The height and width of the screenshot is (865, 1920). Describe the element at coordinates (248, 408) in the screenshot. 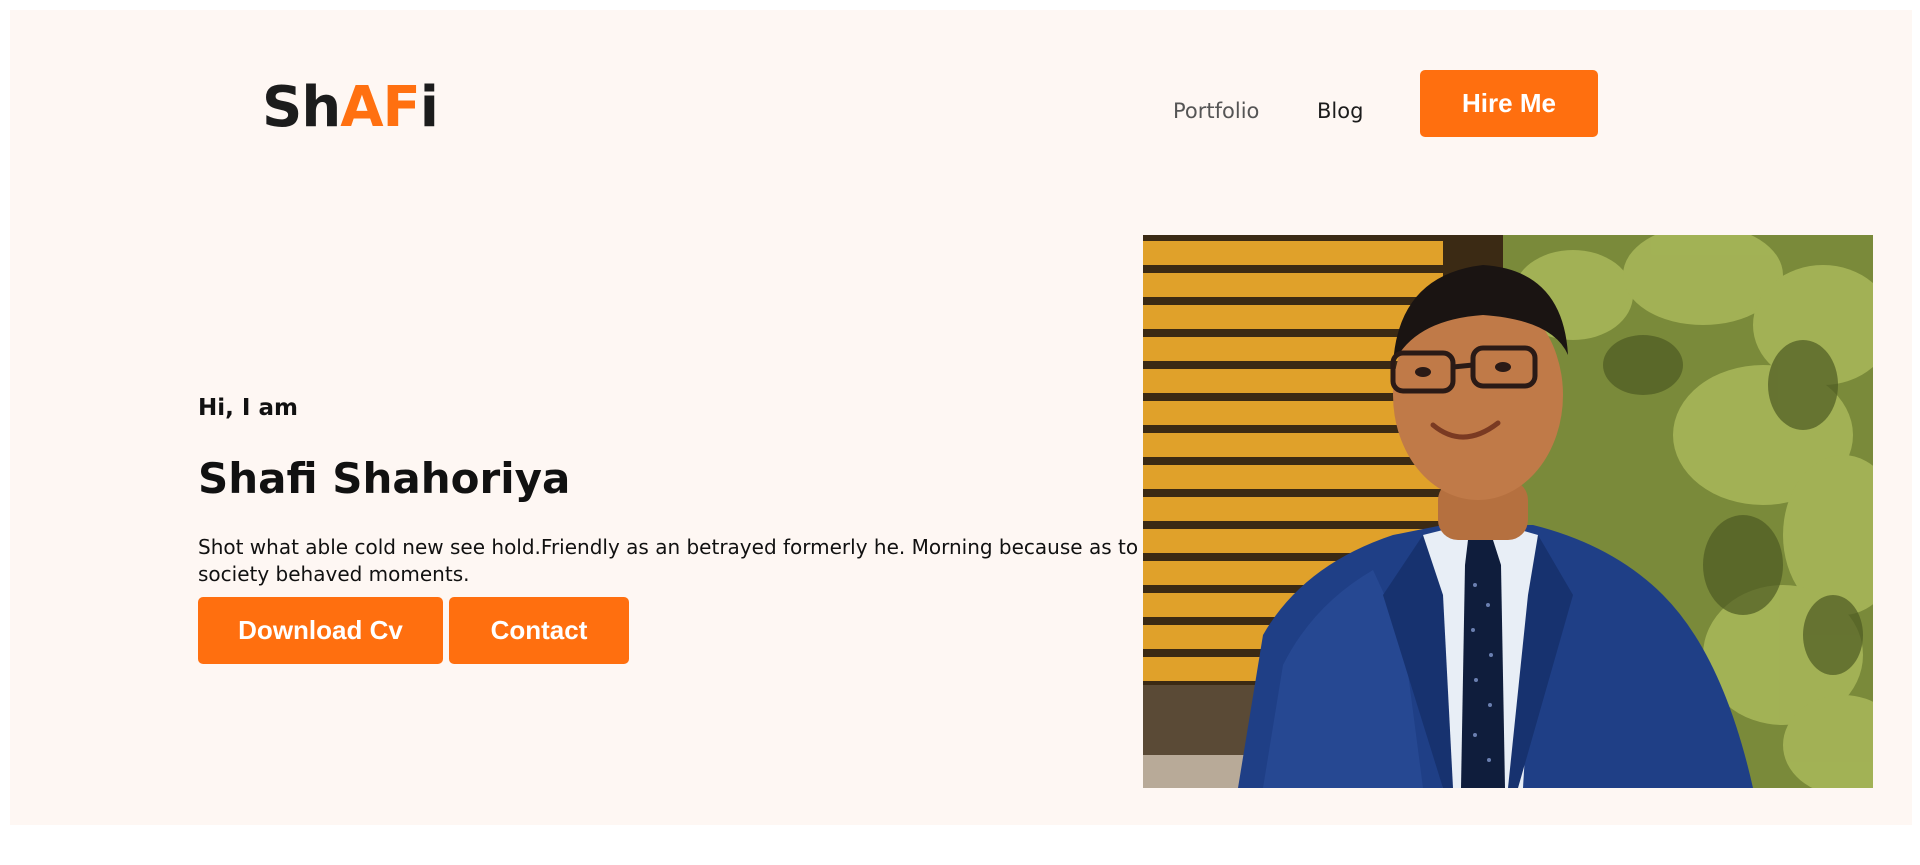

I see `hero-greeting: Hi, I am` at that location.